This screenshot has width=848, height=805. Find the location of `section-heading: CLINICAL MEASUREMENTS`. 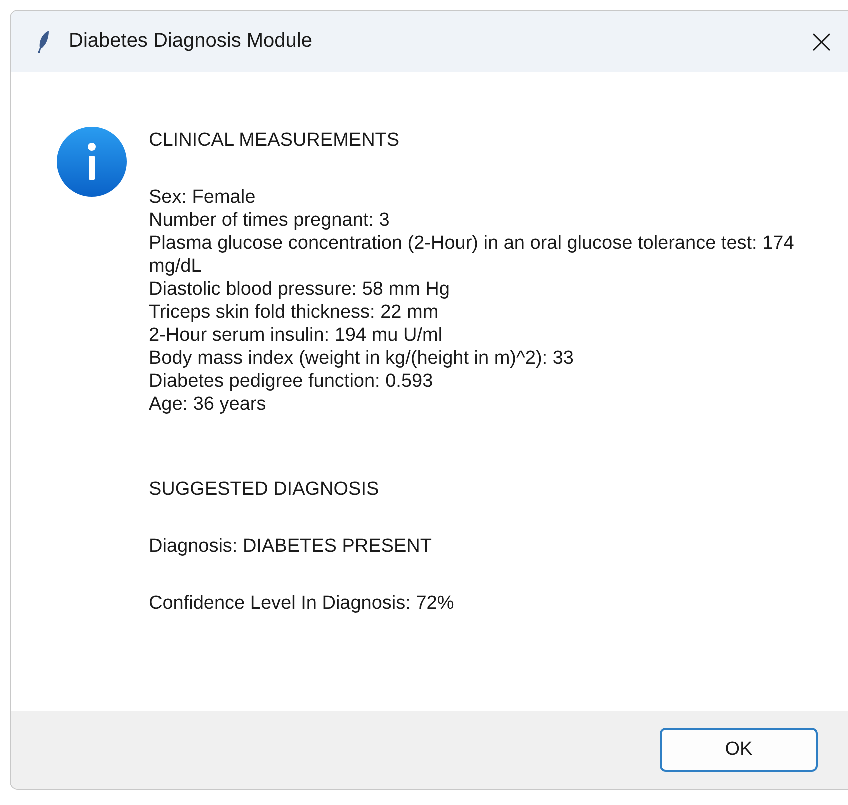

section-heading: CLINICAL MEASUREMENTS is located at coordinates (275, 140).